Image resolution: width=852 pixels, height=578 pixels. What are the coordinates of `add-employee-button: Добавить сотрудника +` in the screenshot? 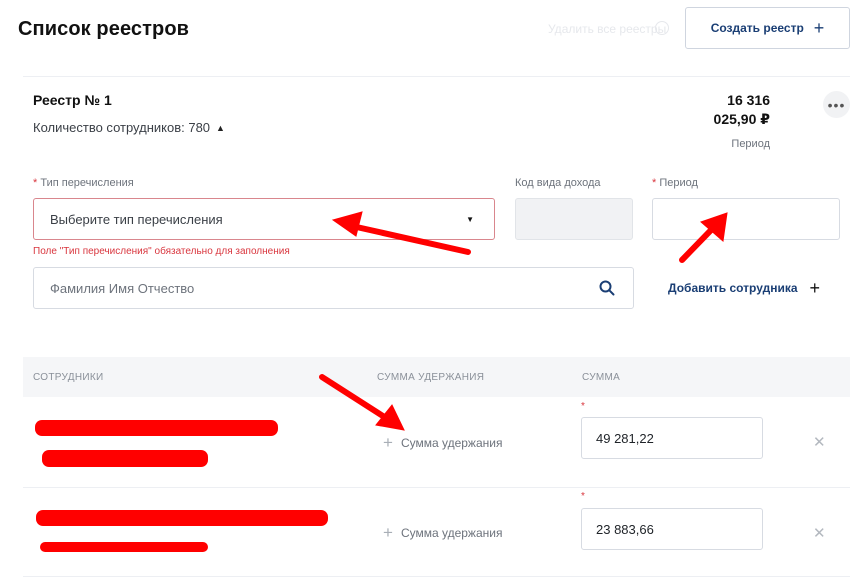 It's located at (744, 288).